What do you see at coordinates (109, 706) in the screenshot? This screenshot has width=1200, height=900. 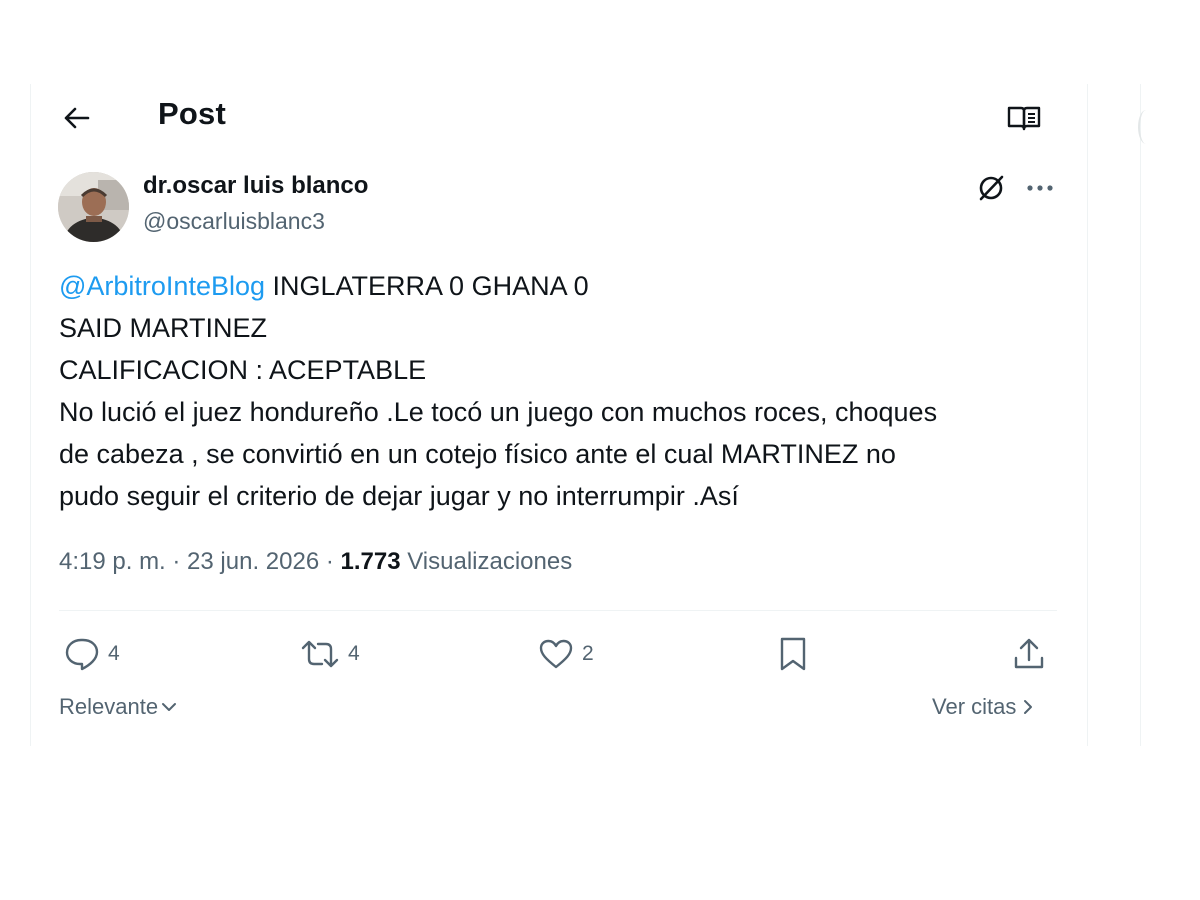 I see `sort-label: Relevante` at bounding box center [109, 706].